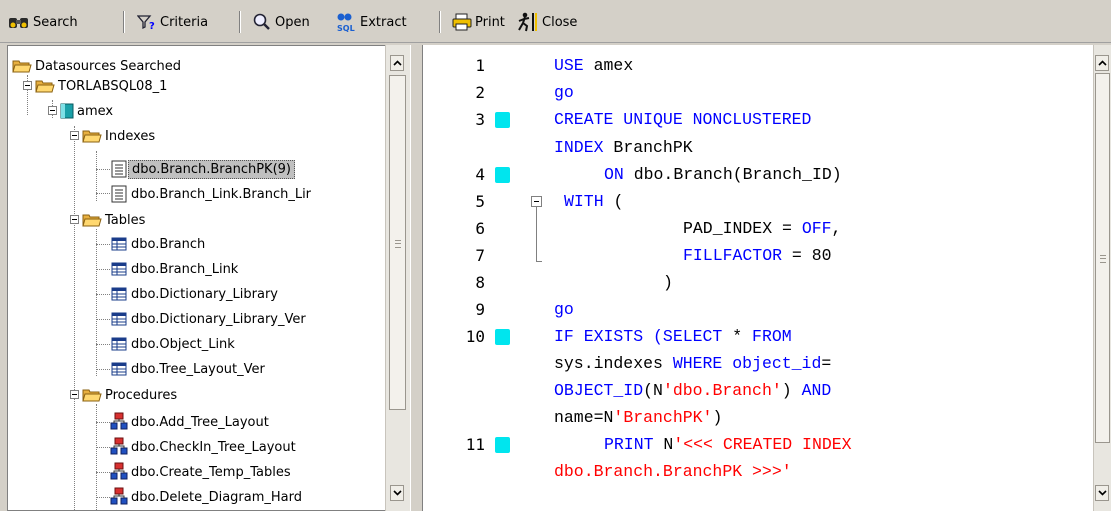 Image resolution: width=1111 pixels, height=511 pixels. What do you see at coordinates (653, 390) in the screenshot?
I see `code-identifier: (N` at bounding box center [653, 390].